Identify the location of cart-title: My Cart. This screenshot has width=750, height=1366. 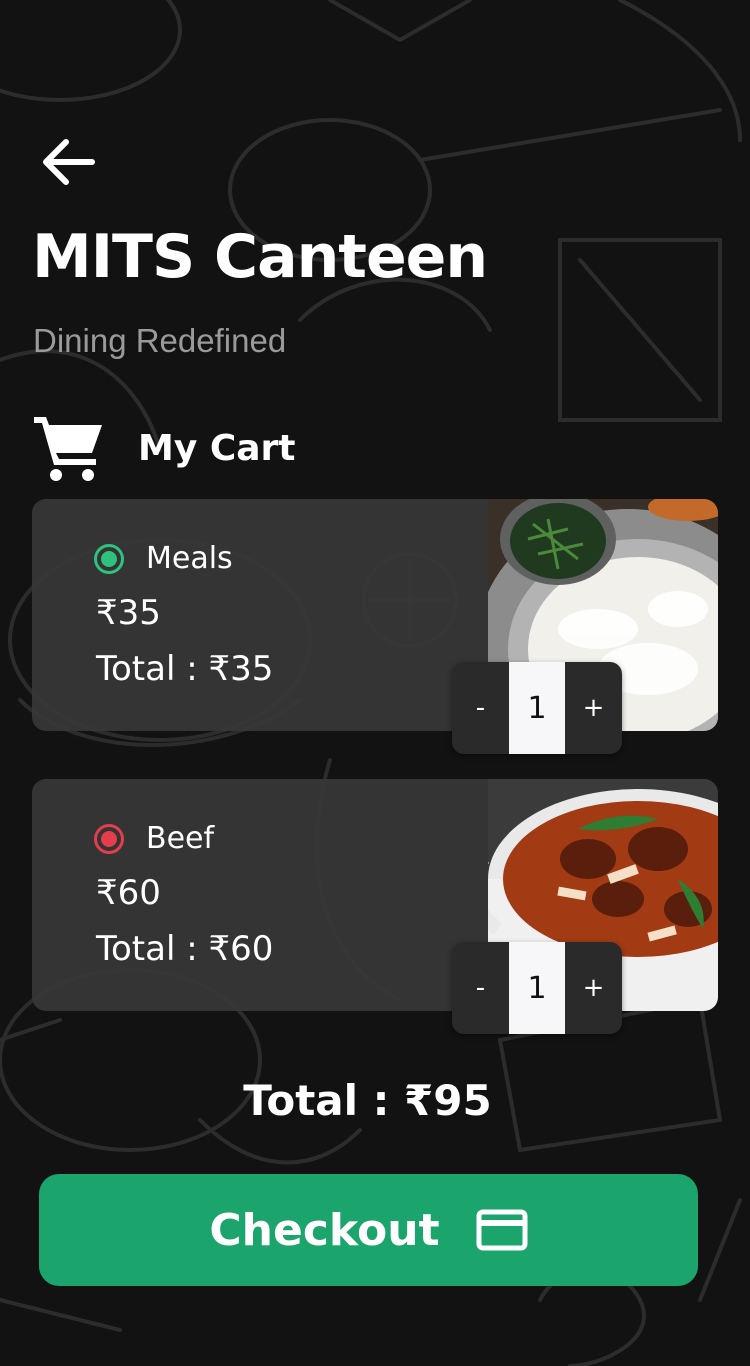
(217, 448).